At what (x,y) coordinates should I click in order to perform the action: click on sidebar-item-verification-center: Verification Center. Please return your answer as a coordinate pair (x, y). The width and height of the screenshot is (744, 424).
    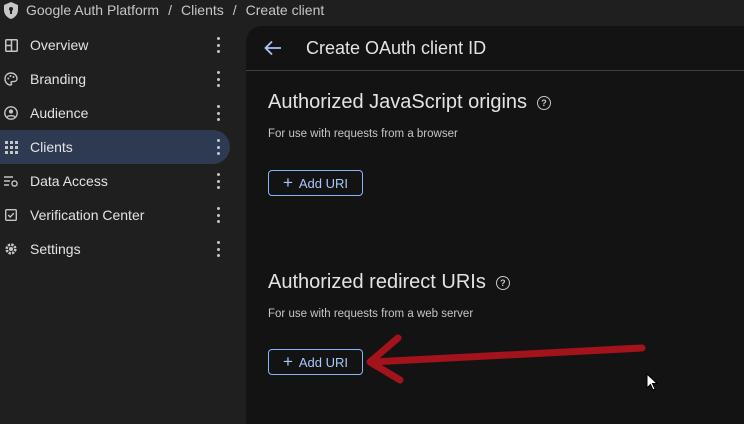
    Looking at the image, I should click on (115, 215).